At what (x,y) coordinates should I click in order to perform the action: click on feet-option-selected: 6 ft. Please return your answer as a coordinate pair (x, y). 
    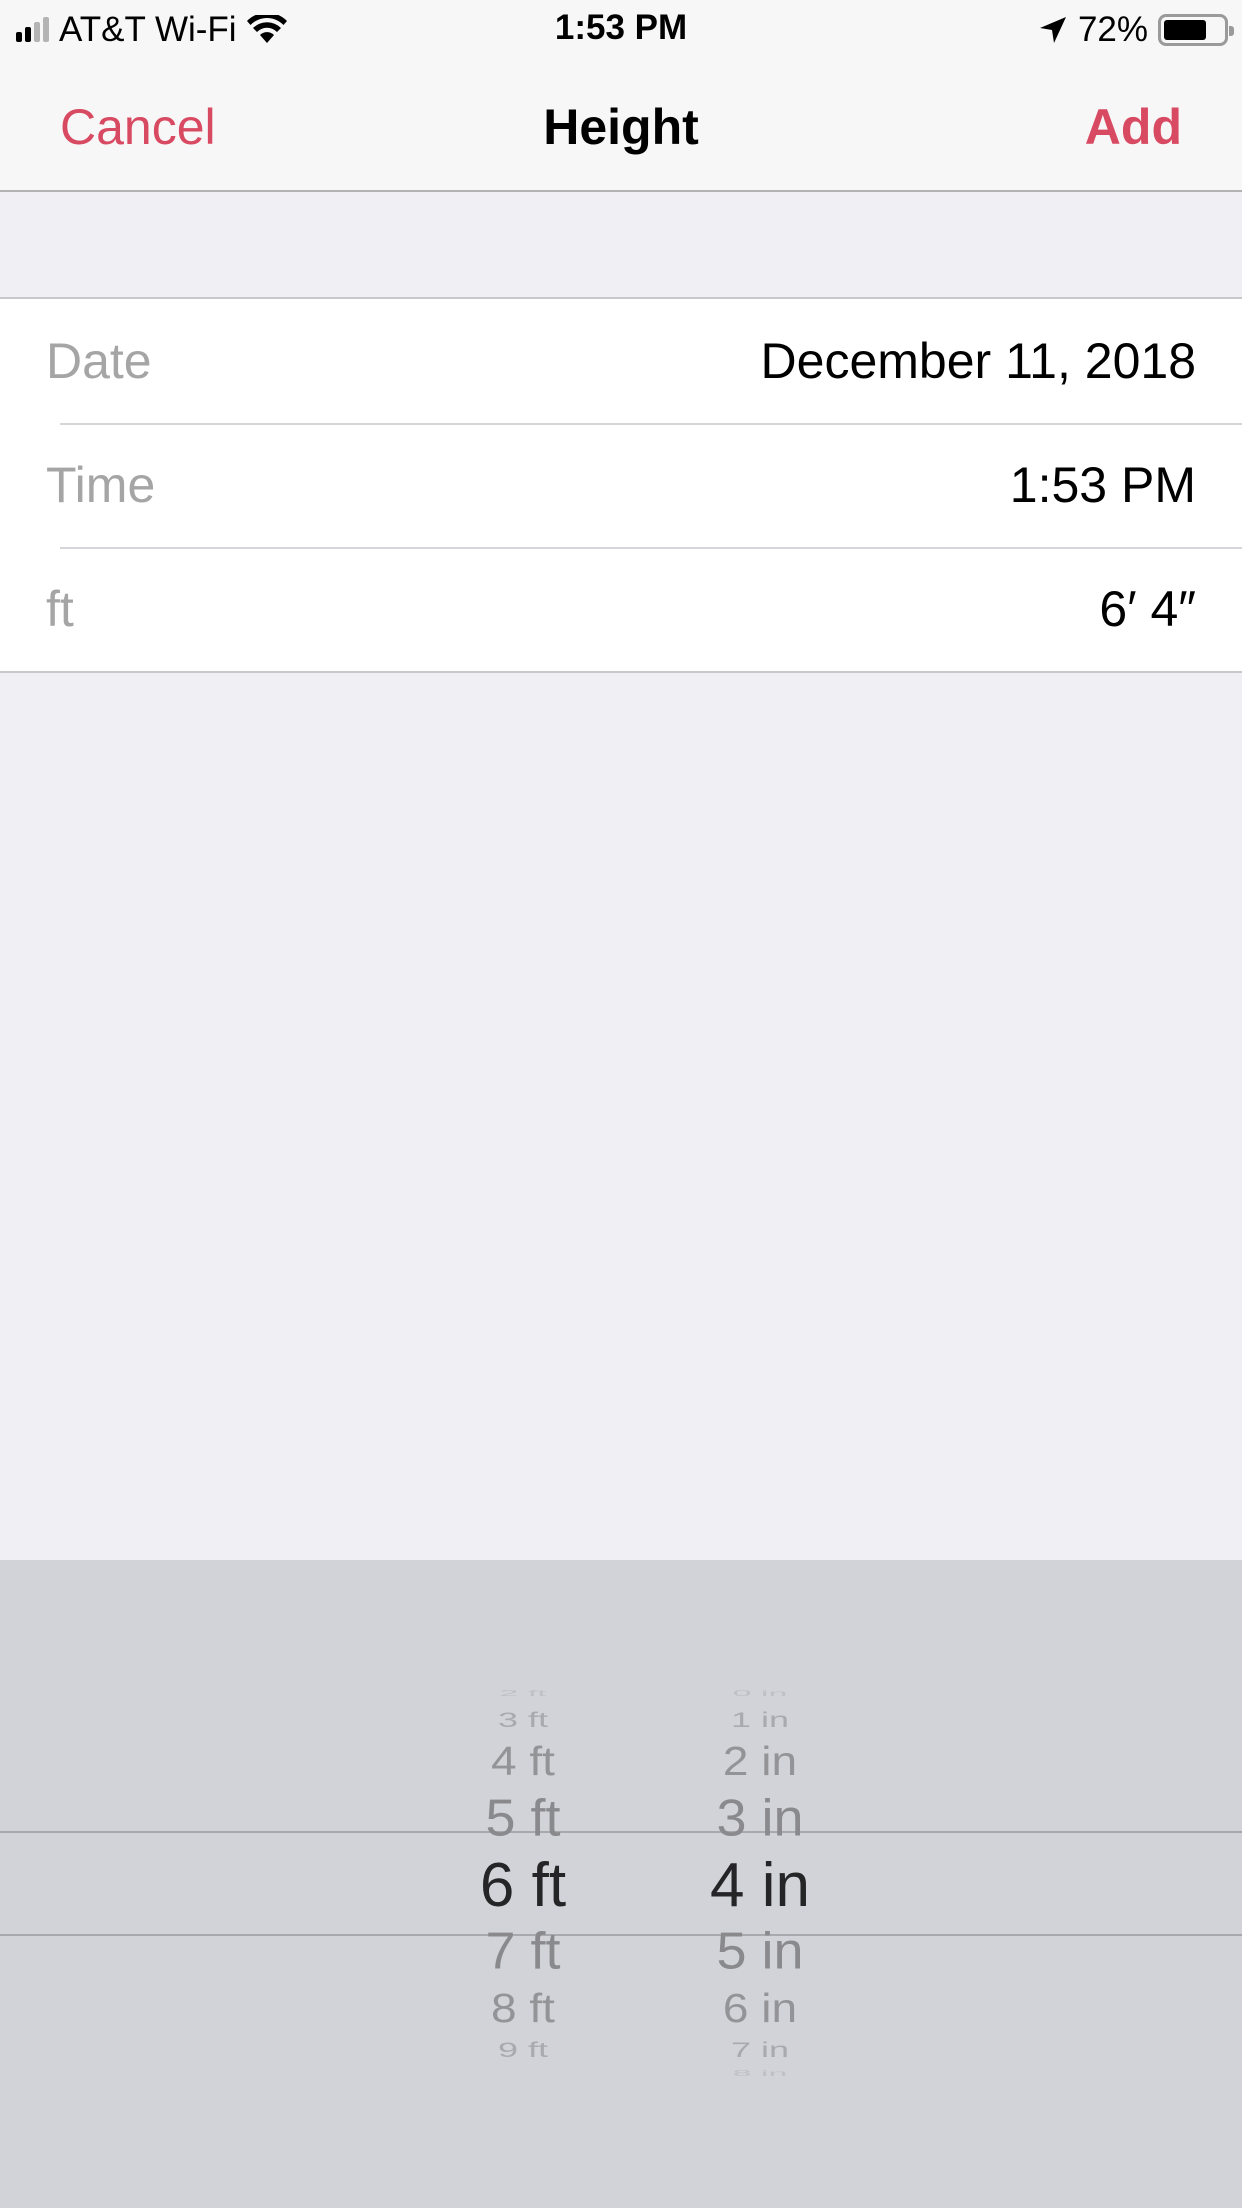
    Looking at the image, I should click on (523, 1886).